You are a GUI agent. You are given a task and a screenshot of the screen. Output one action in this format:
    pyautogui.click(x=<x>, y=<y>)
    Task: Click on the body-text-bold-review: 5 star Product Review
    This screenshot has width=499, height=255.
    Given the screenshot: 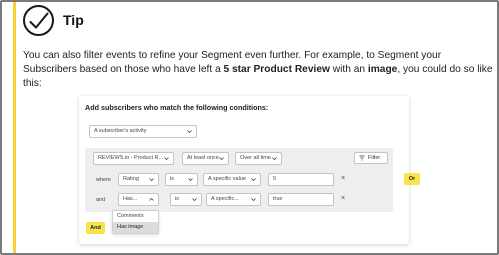 What is the action you would take?
    pyautogui.click(x=276, y=69)
    